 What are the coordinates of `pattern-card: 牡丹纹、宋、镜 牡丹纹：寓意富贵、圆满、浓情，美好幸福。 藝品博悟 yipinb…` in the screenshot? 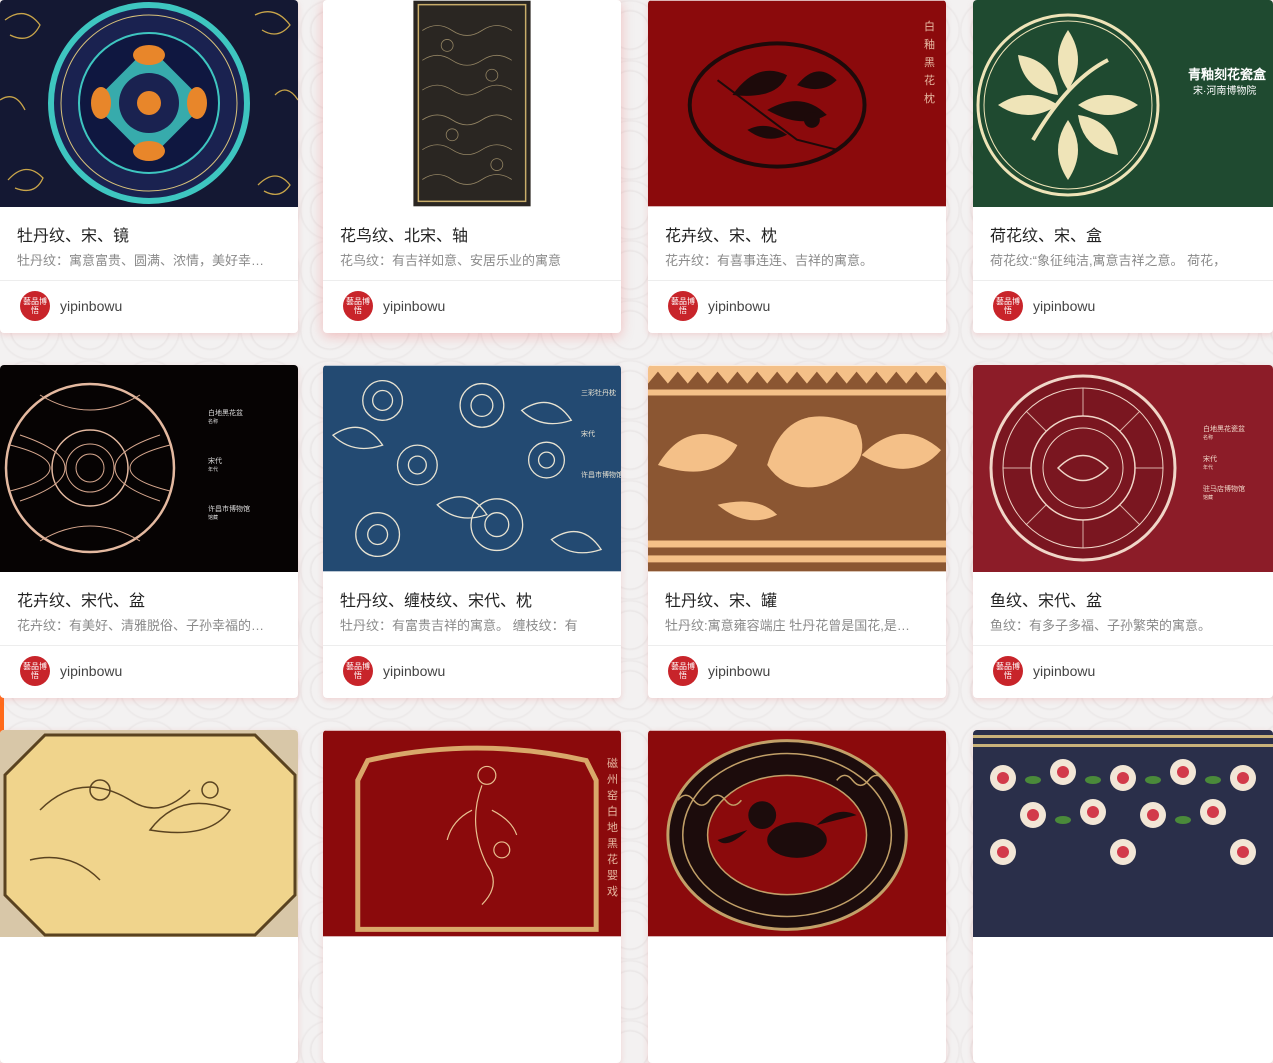 It's located at (149, 166).